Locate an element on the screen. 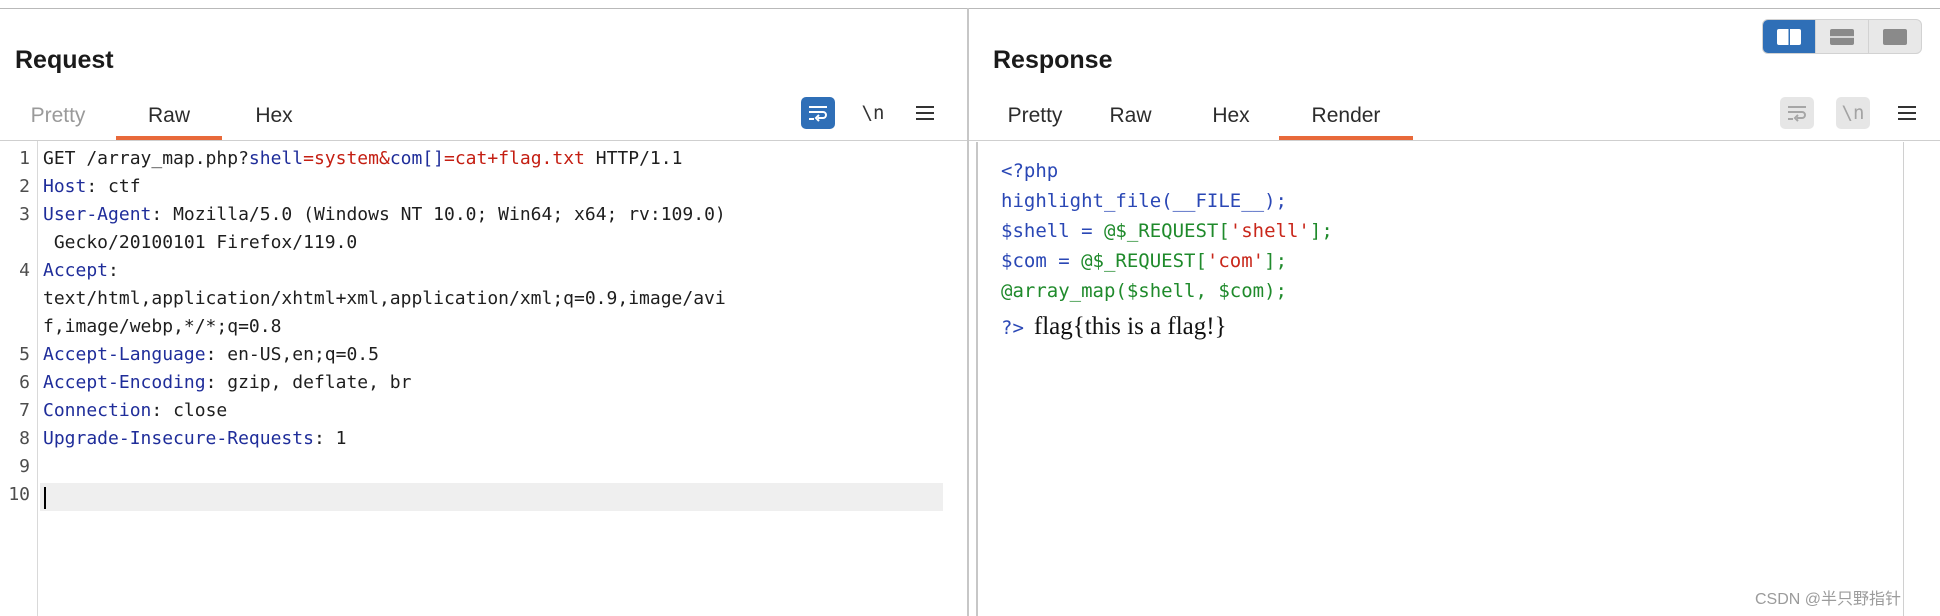 This screenshot has height=616, width=1940. php-string: 'com' is located at coordinates (1235, 261).